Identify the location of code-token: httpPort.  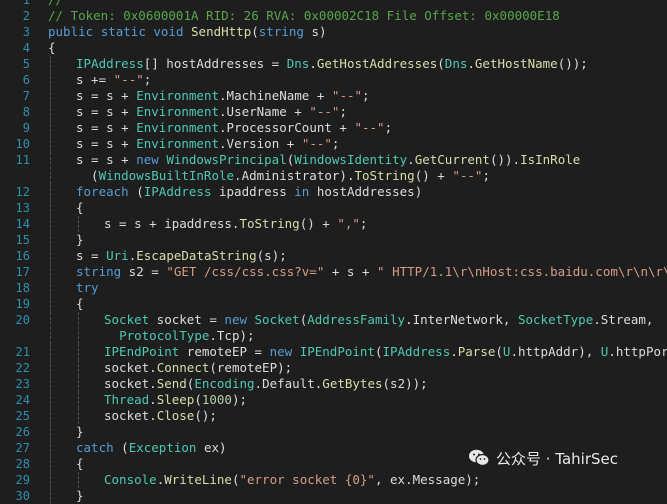
(641, 351).